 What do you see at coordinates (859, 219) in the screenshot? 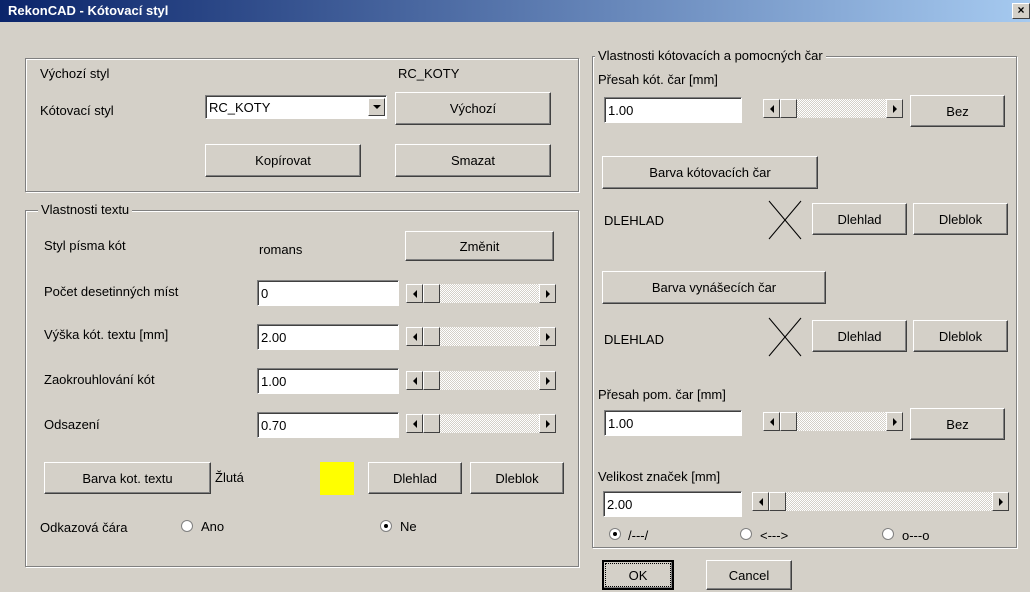
I see `dim-line-bylayer-button: Dlehlad` at bounding box center [859, 219].